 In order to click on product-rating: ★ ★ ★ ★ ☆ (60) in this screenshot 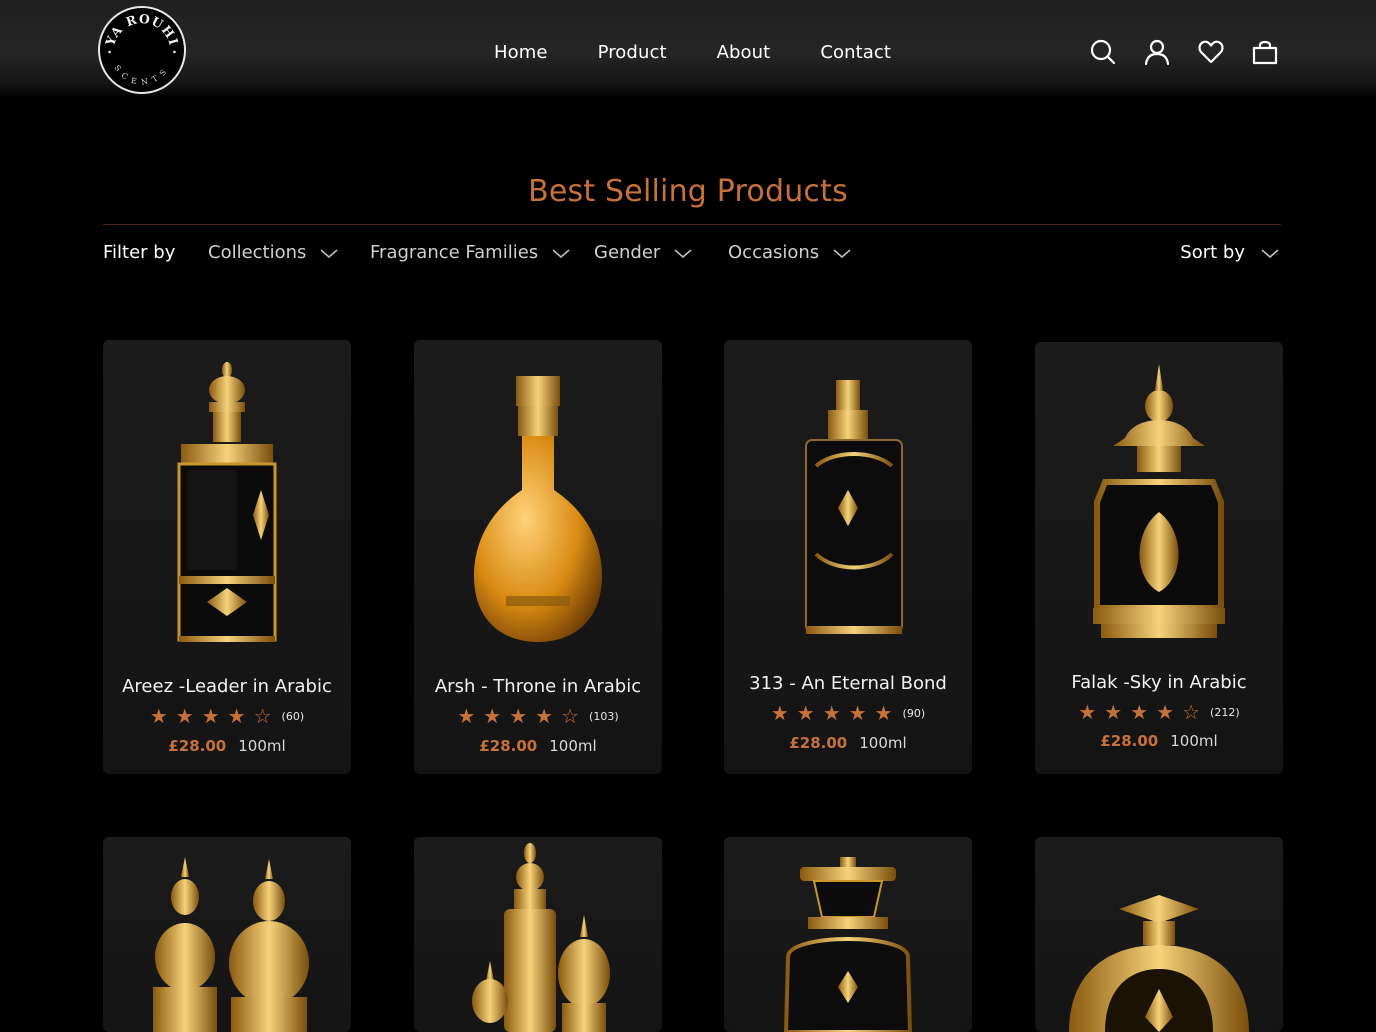, I will do `click(227, 716)`.